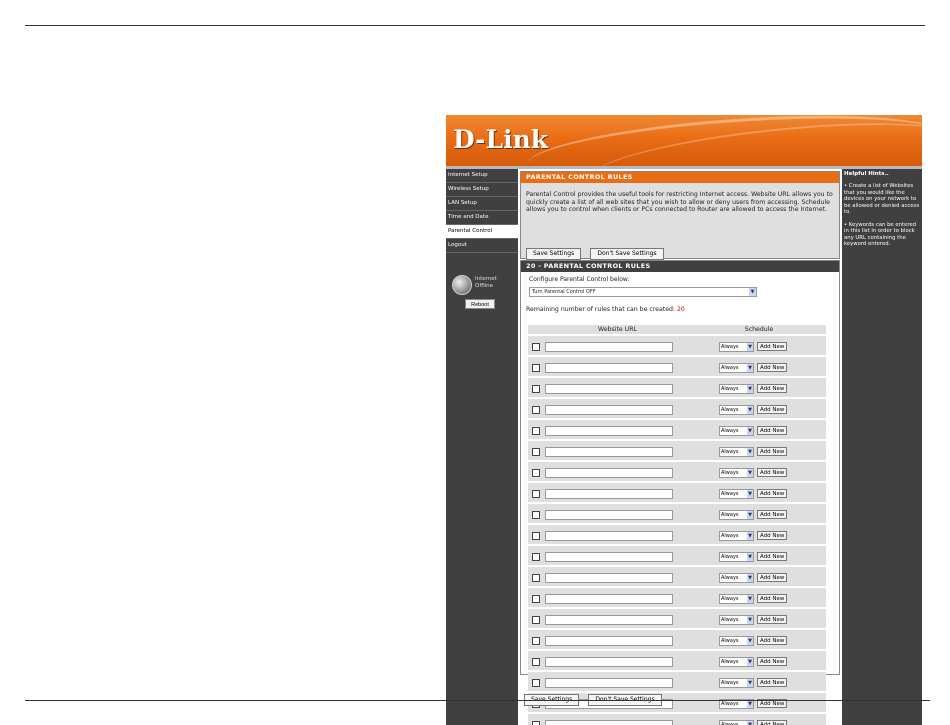 Image resolution: width=950 pixels, height=725 pixels. I want to click on reboot-button: Reboot, so click(480, 304).